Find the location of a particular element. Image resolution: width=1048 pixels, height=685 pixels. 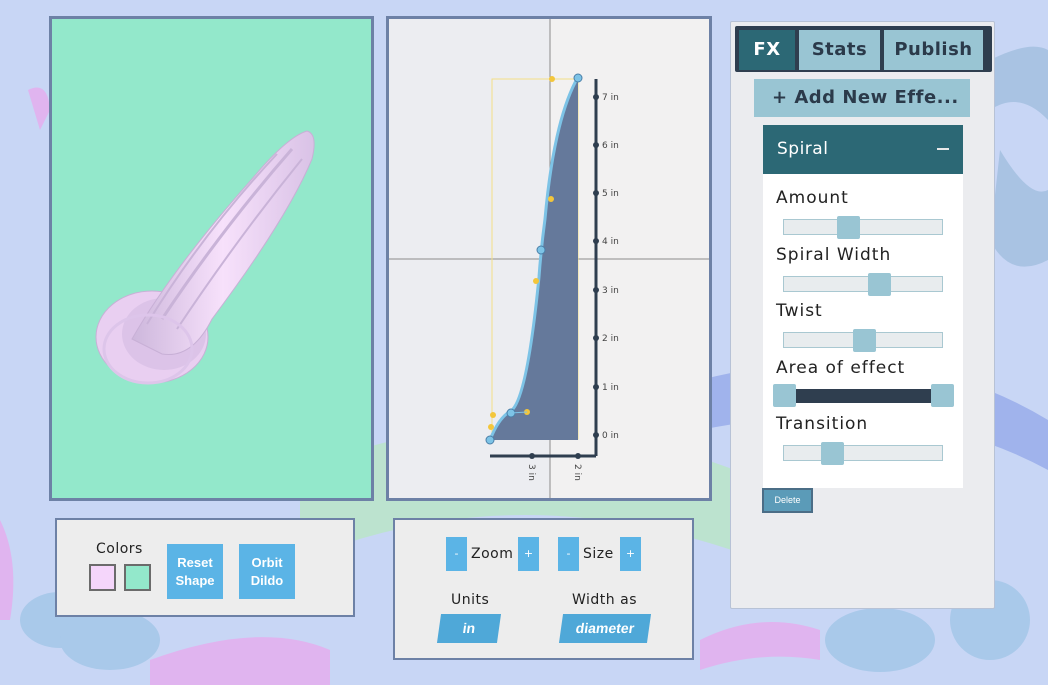

effect-header: Spiral is located at coordinates (863, 149).